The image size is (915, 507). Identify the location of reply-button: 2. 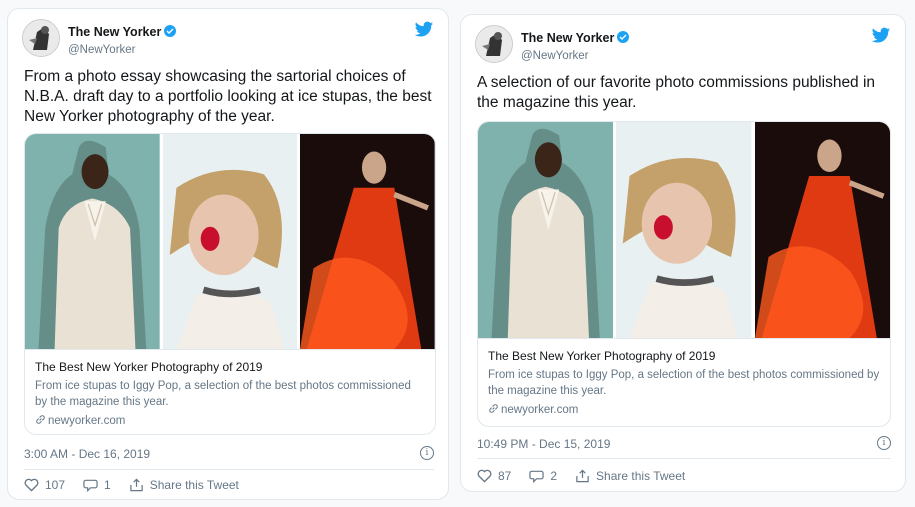
(543, 476).